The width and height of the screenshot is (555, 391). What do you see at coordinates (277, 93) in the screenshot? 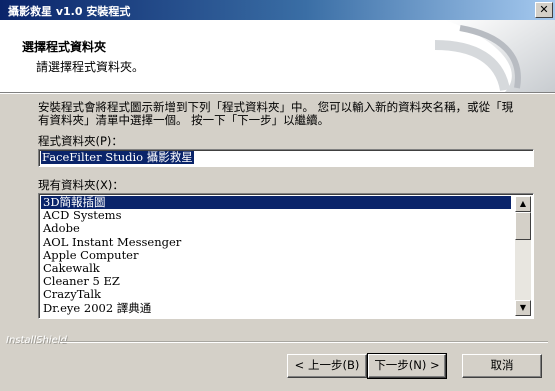
I see `header-separator` at bounding box center [277, 93].